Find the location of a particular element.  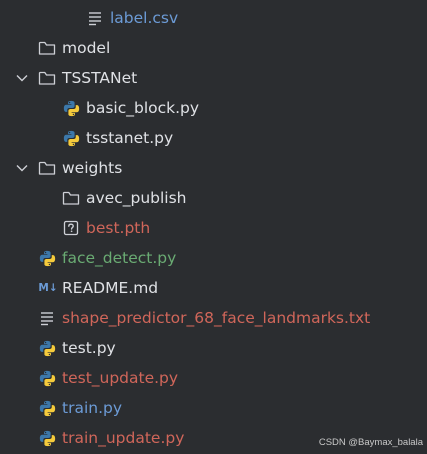

tree-item-label: README.md is located at coordinates (110, 288).